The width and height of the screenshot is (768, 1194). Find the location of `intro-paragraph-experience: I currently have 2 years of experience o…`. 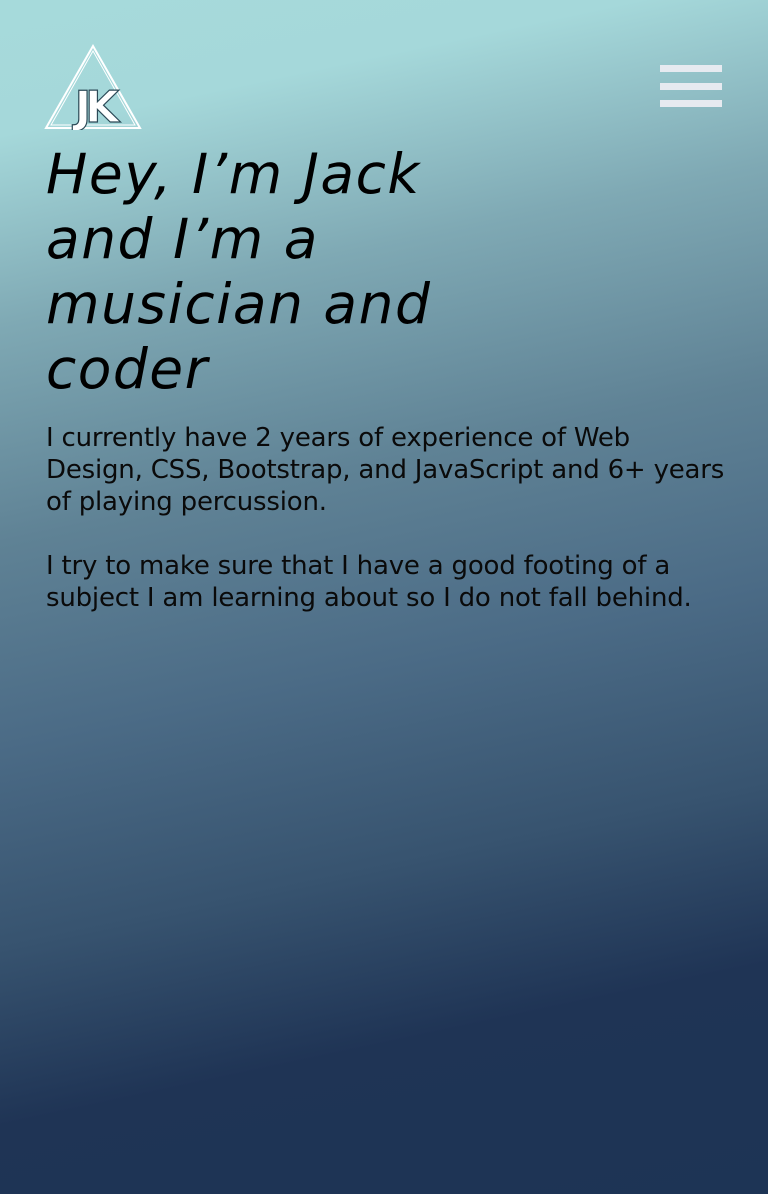

intro-paragraph-experience: I currently have 2 years of experience o… is located at coordinates (385, 470).